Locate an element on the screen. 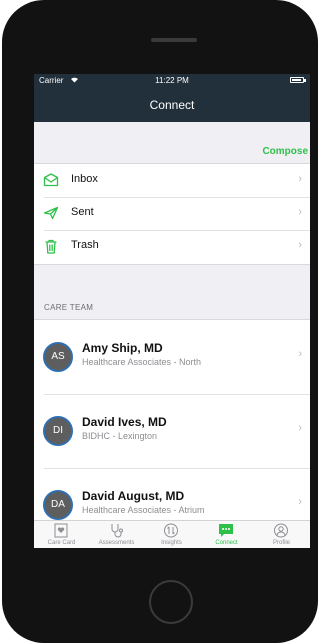 Image resolution: width=320 pixels, height=643 pixels. tab-assessments: Assessments is located at coordinates (116, 534).